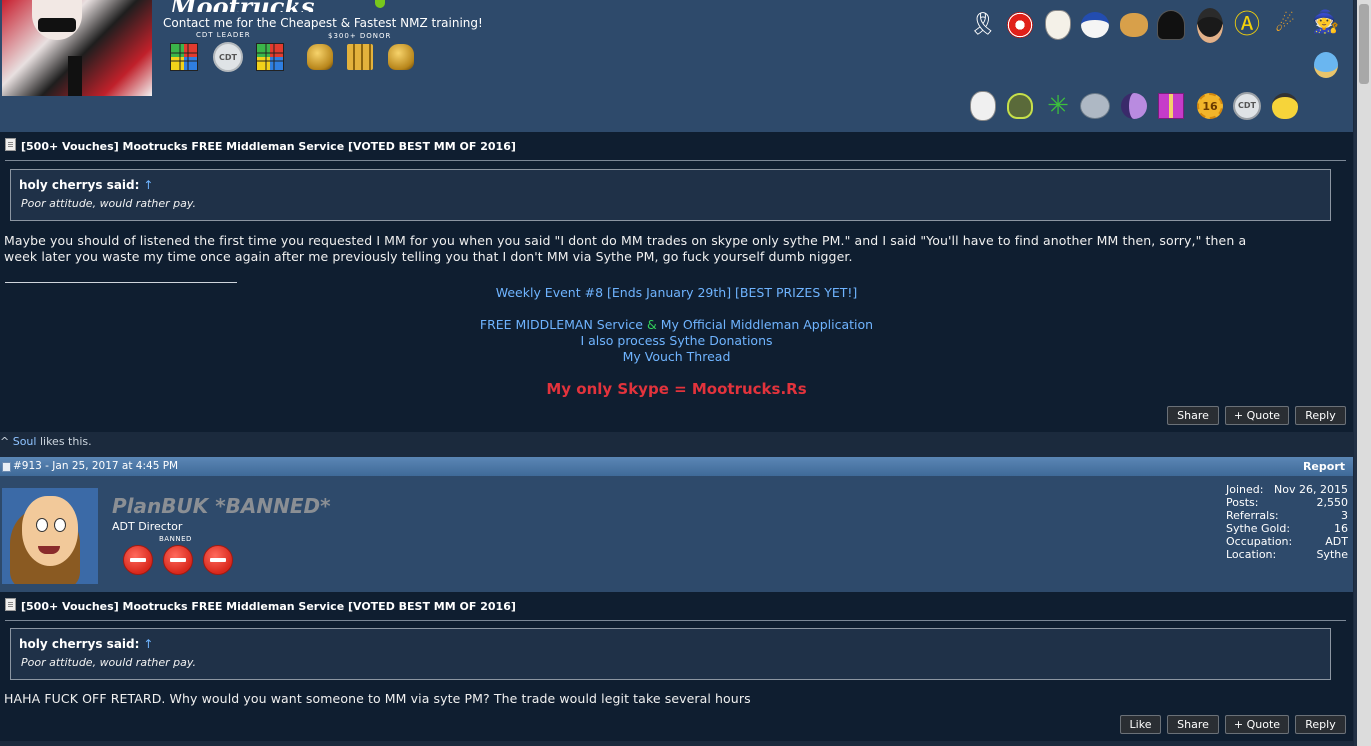 This screenshot has width=1371, height=746. What do you see at coordinates (676, 356) in the screenshot?
I see `sig-vouch-link: My Vouch Thread` at bounding box center [676, 356].